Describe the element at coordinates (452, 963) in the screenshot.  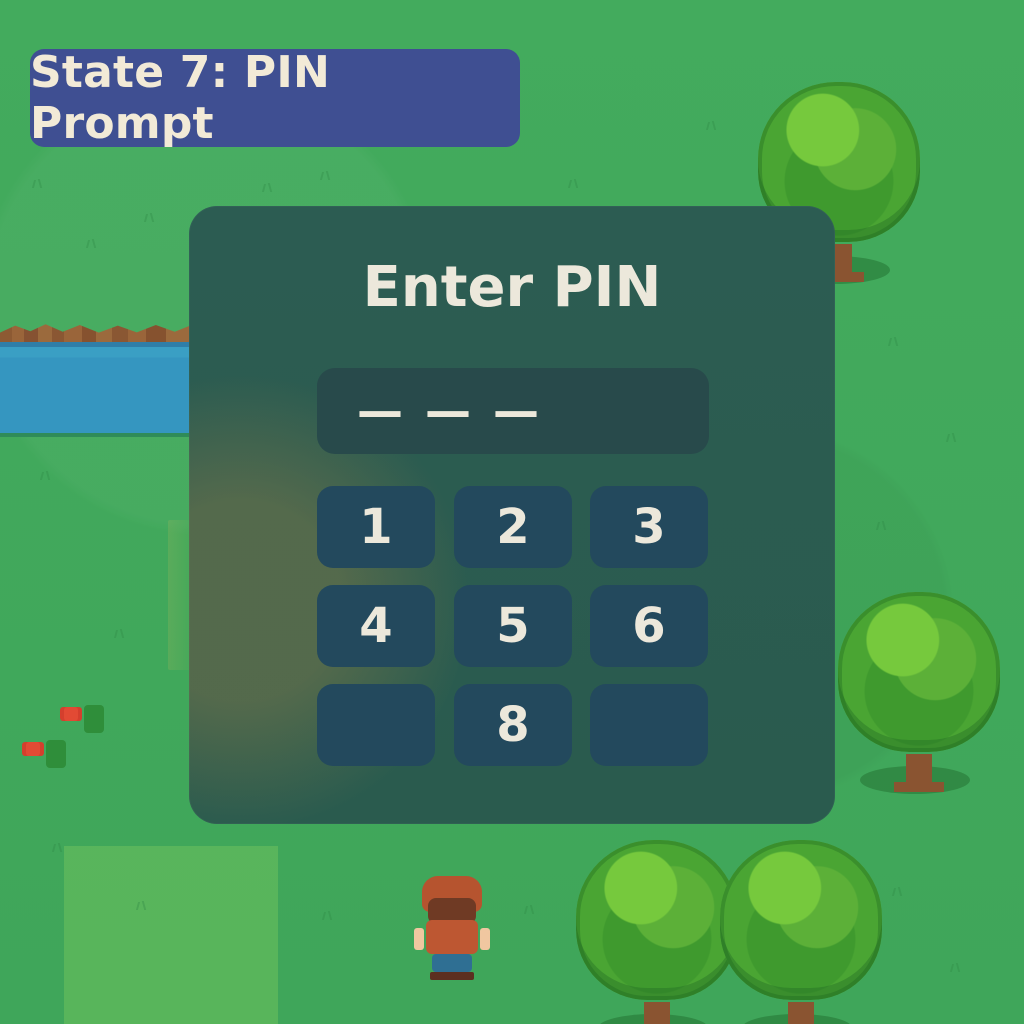
I see `player-legs` at that location.